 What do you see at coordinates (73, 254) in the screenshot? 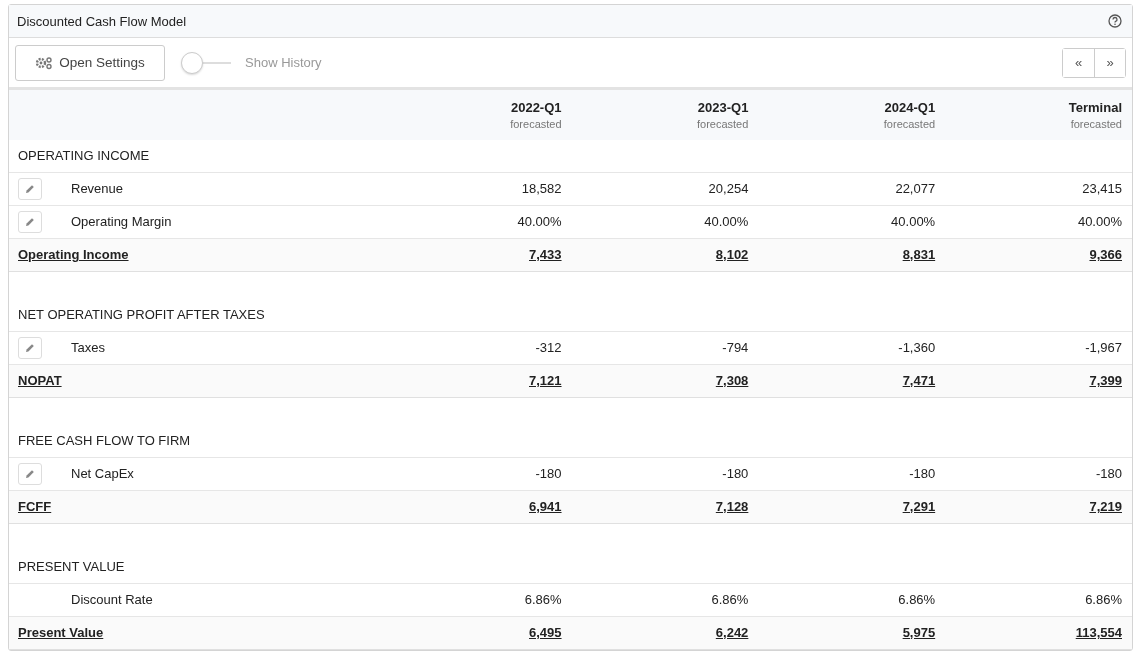
I see `total-label: Operating Income` at bounding box center [73, 254].